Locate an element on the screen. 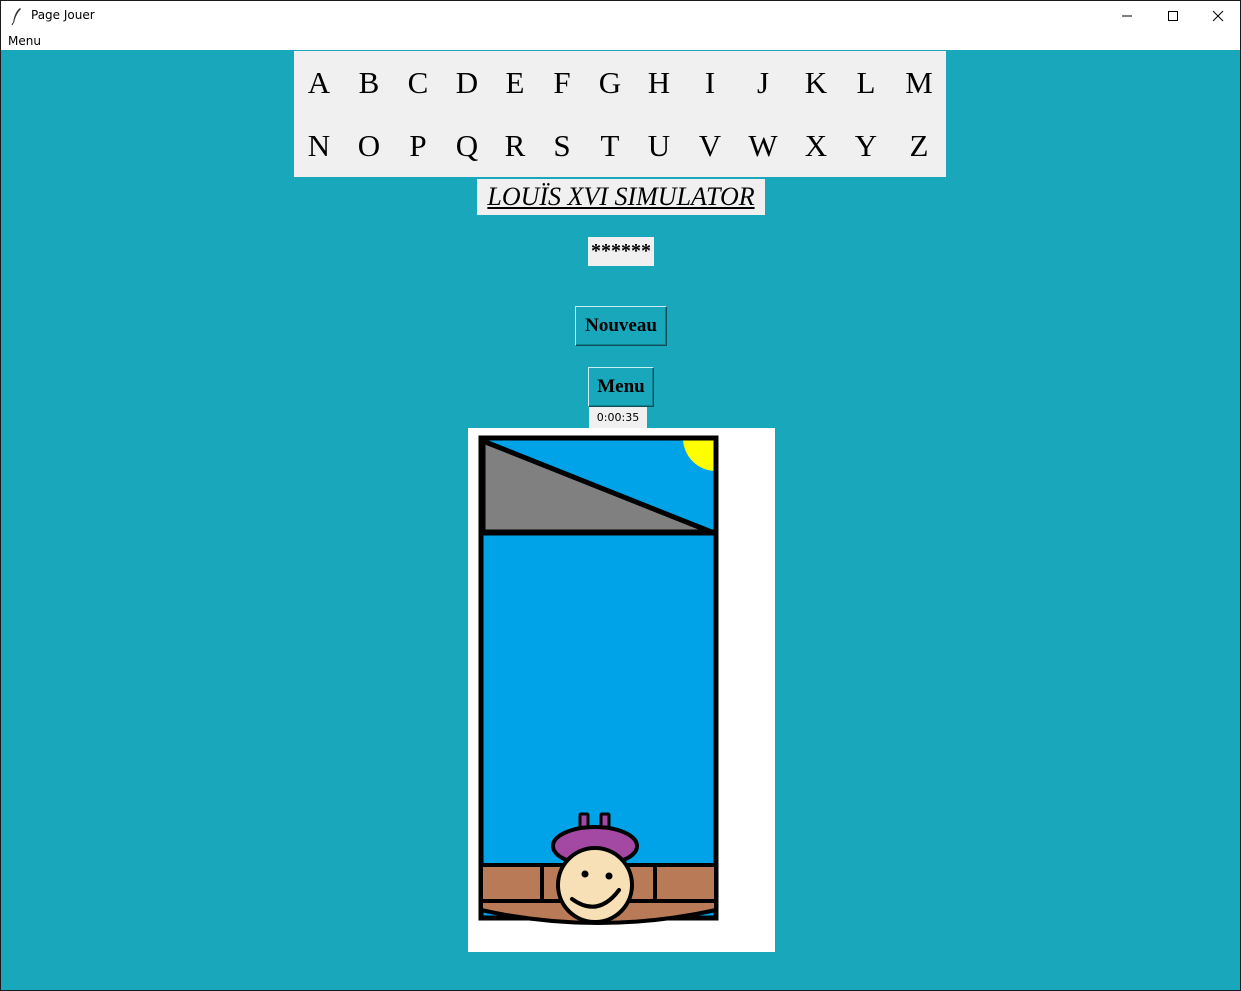 This screenshot has width=1241, height=991. menu-button: Menu is located at coordinates (621, 387).